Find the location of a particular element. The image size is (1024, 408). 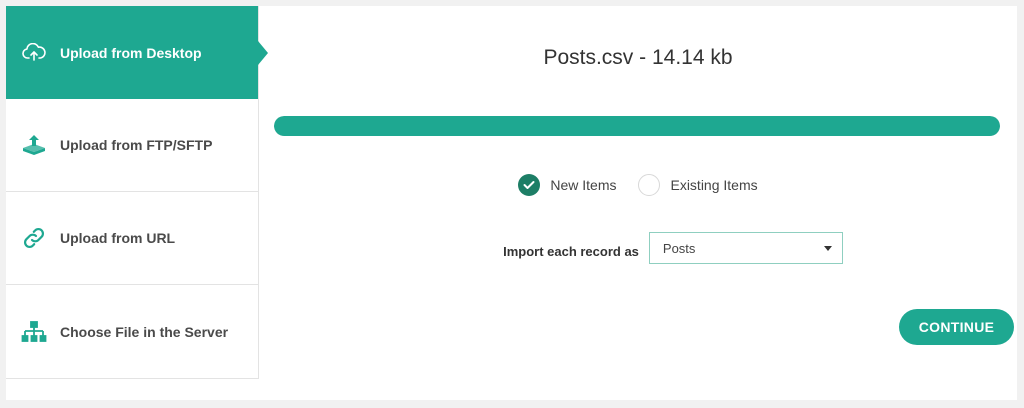

cloud-upload-icon is located at coordinates (34, 53).